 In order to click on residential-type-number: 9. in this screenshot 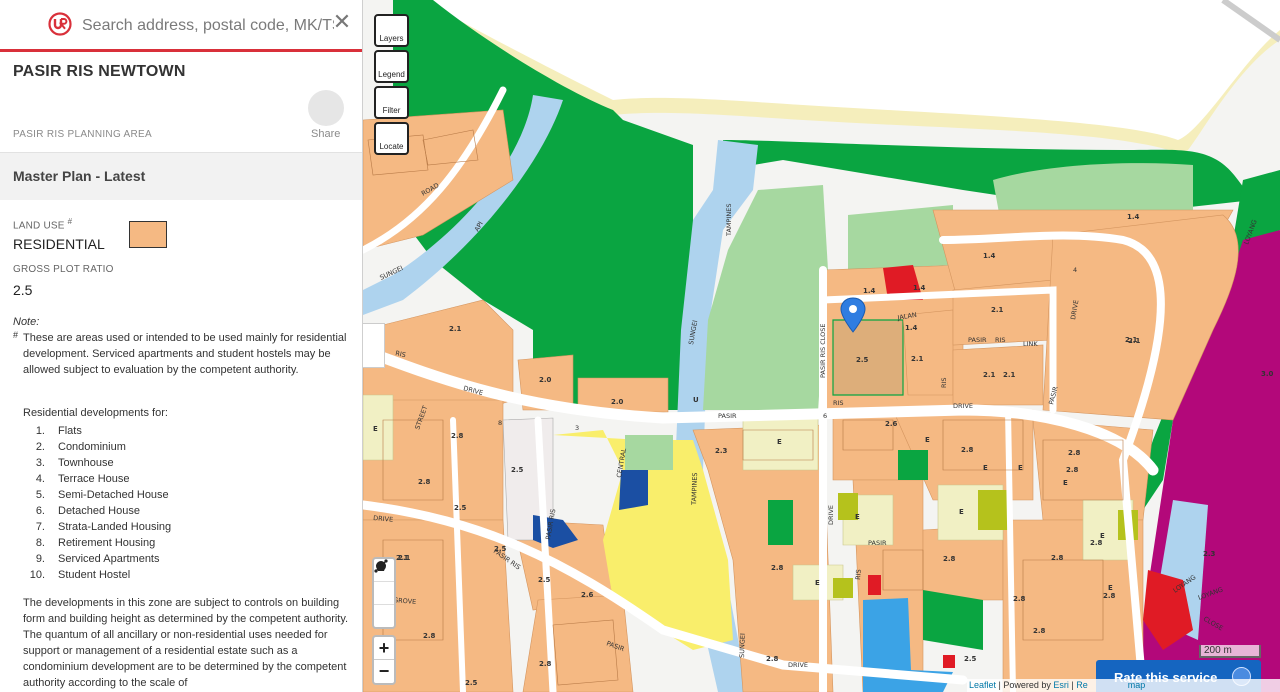, I will do `click(40, 559)`.